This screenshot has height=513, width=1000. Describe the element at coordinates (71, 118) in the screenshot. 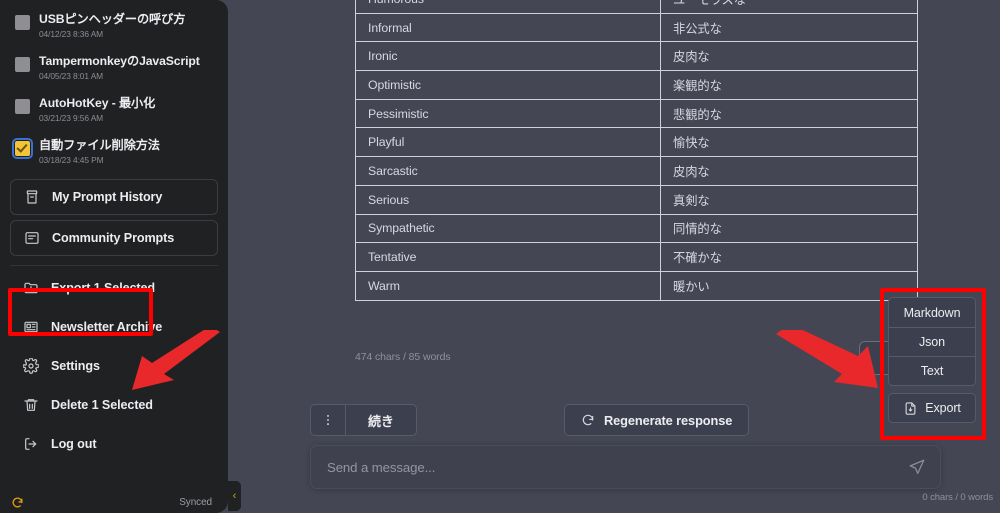

I see `chat-date: 03/21/23 9:56 AM` at that location.